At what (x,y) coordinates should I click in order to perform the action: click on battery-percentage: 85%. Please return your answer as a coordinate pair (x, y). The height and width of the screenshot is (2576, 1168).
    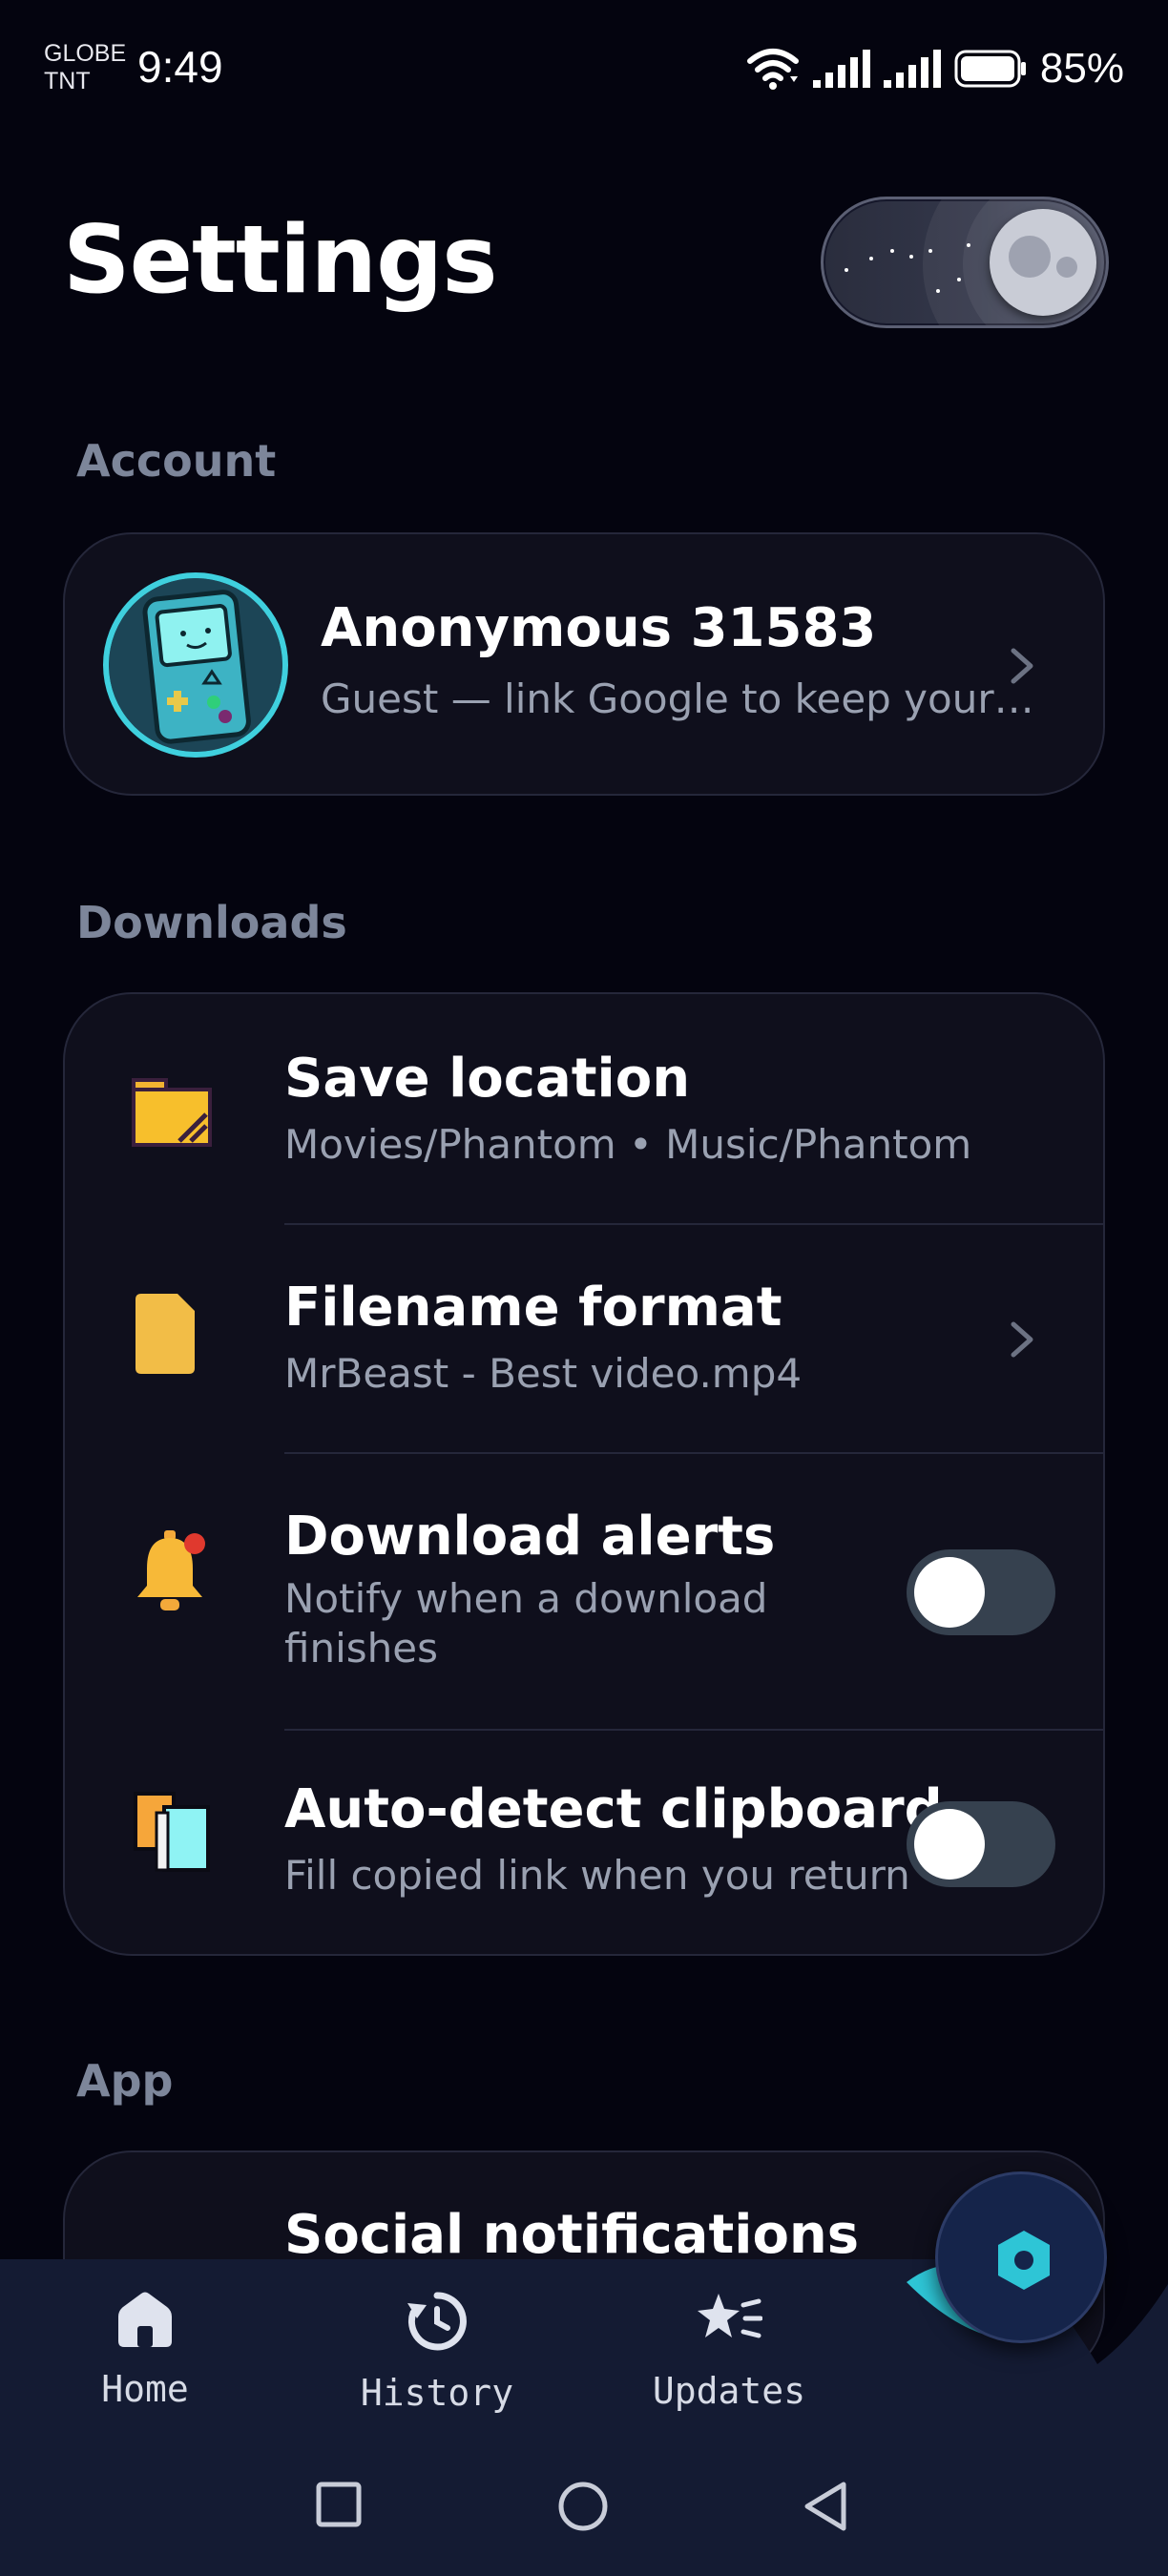
    Looking at the image, I should click on (1081, 68).